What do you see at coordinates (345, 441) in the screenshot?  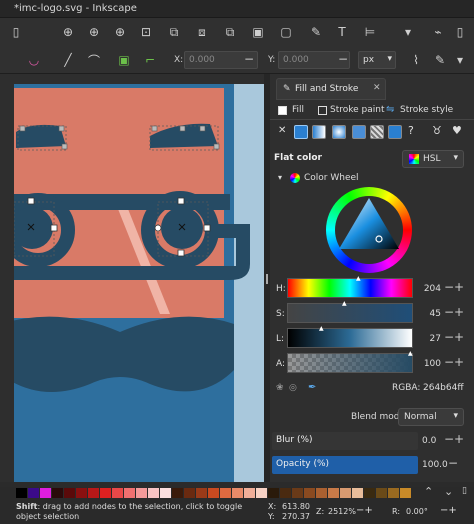 I see `blur-slider: Blur (%)` at bounding box center [345, 441].